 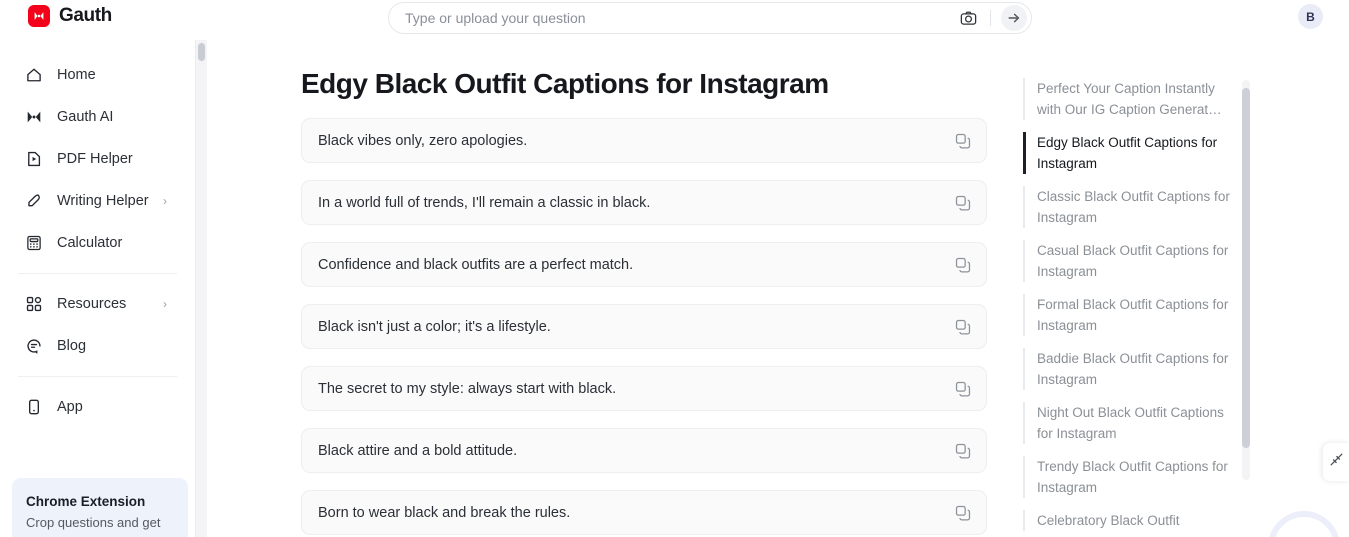 I want to click on sidebar-item-label: Resources, so click(x=92, y=304).